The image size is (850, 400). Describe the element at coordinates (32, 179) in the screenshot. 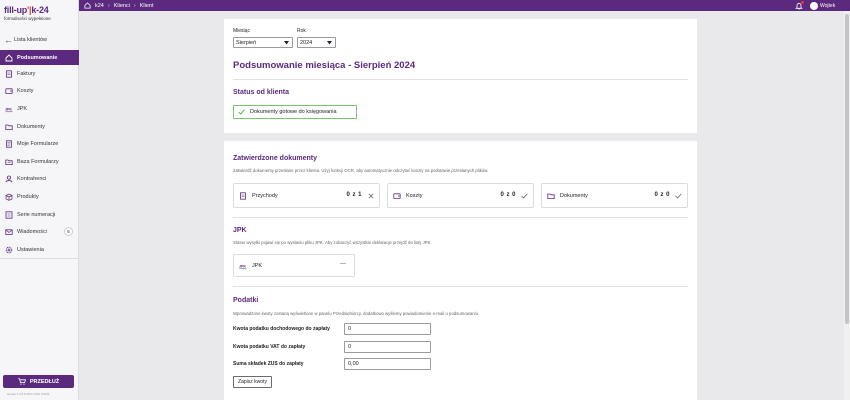

I see `sidebar-item-label: Kontrahenci` at that location.